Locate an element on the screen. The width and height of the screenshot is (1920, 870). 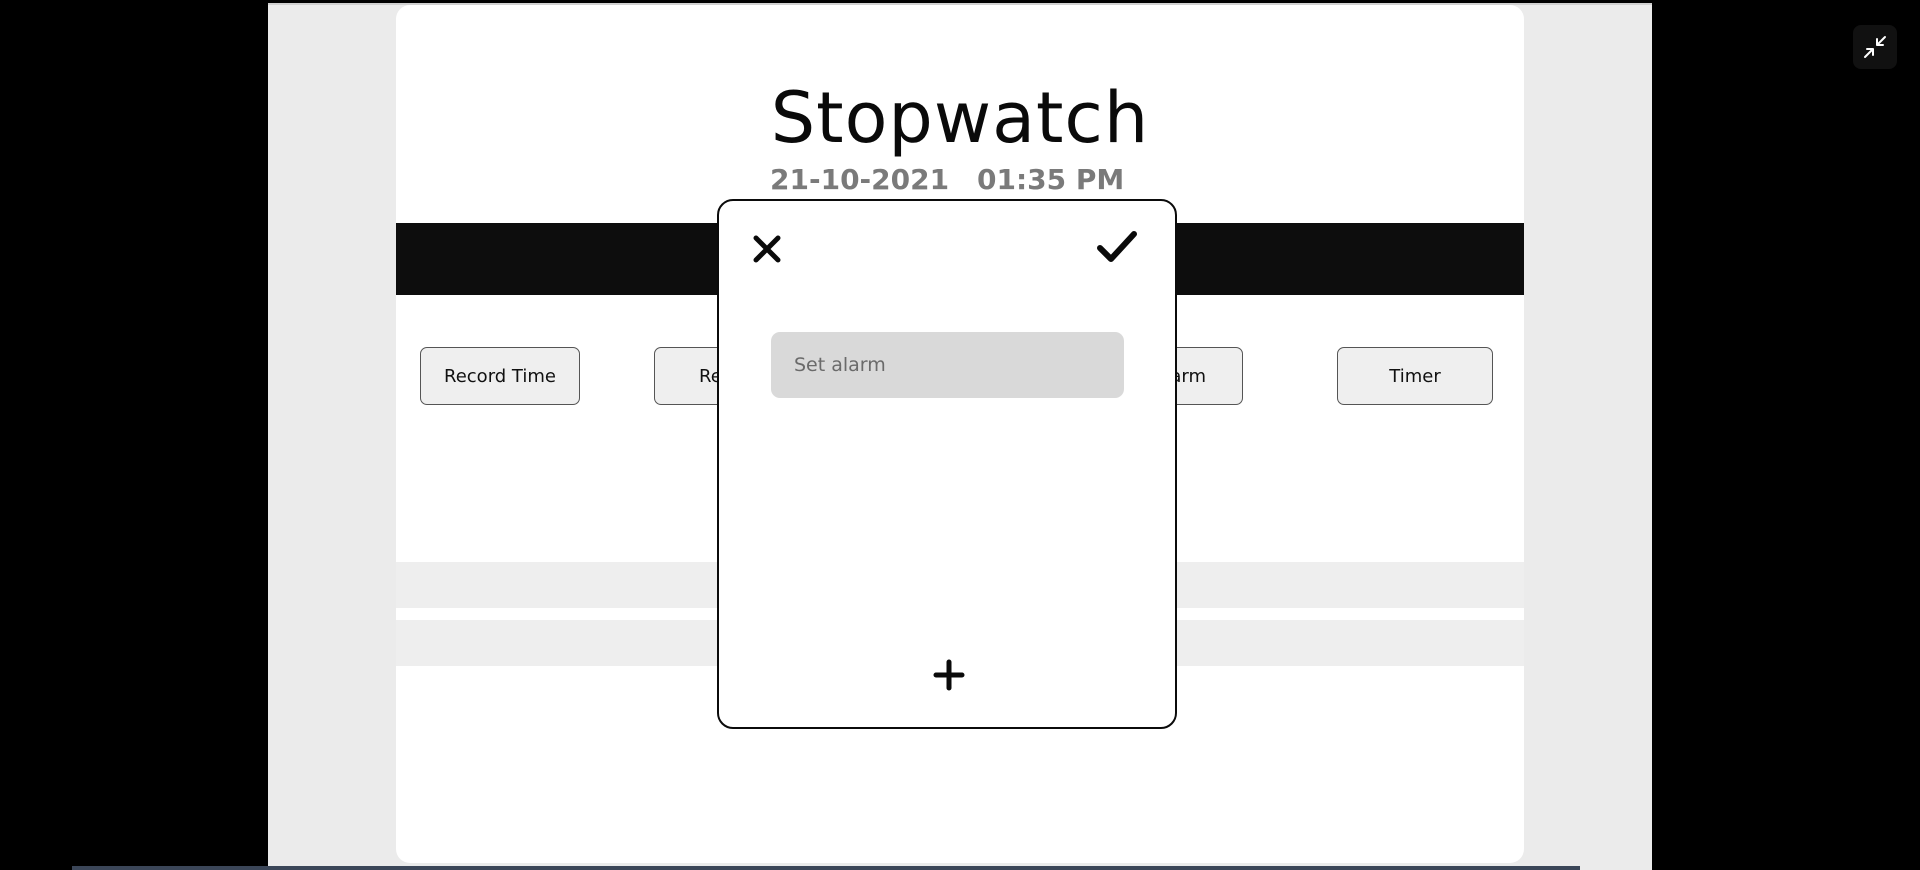
close-button is located at coordinates (767, 249).